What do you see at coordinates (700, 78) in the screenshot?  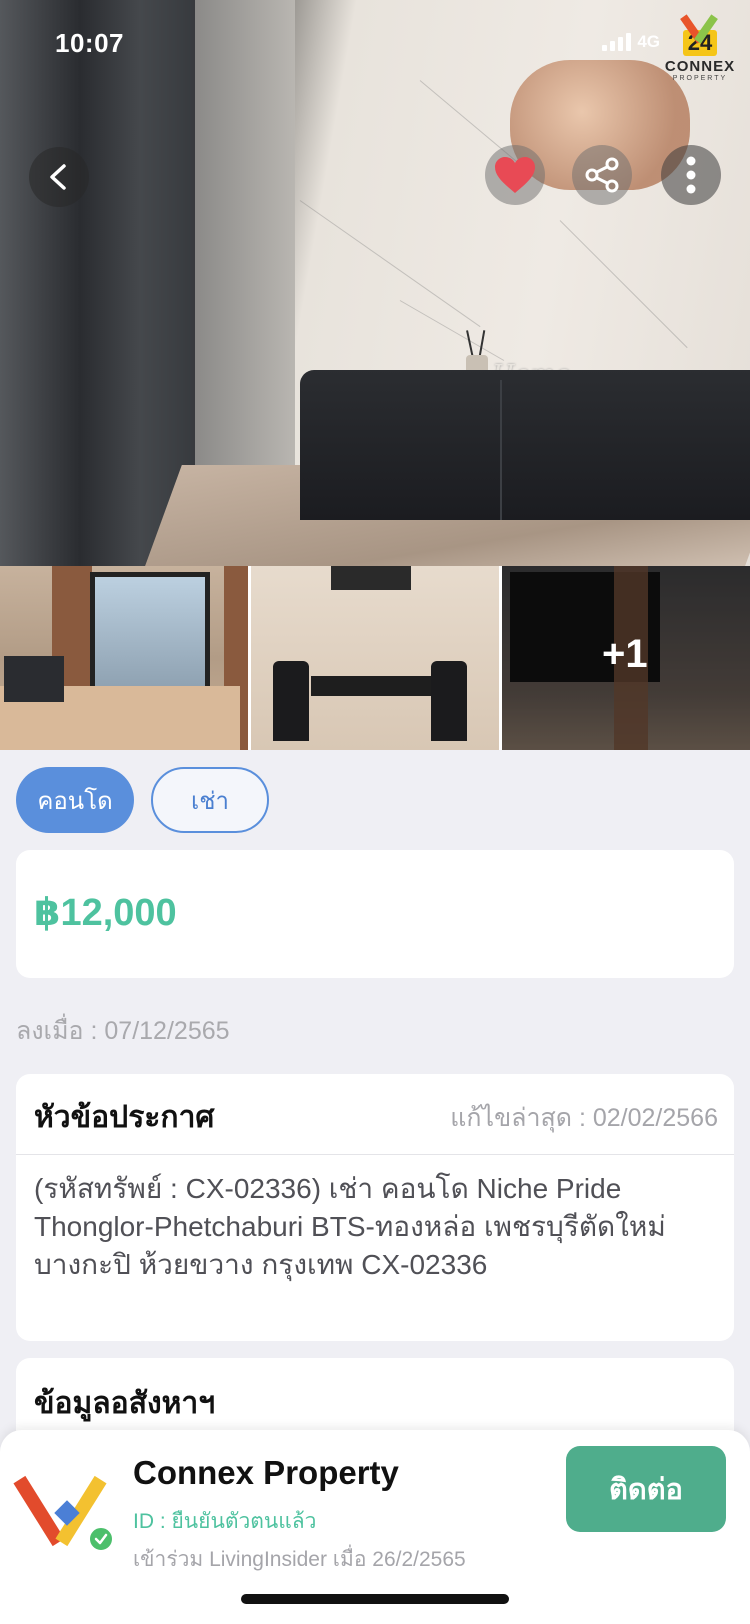 I see `brand-sub: PROPERTY` at bounding box center [700, 78].